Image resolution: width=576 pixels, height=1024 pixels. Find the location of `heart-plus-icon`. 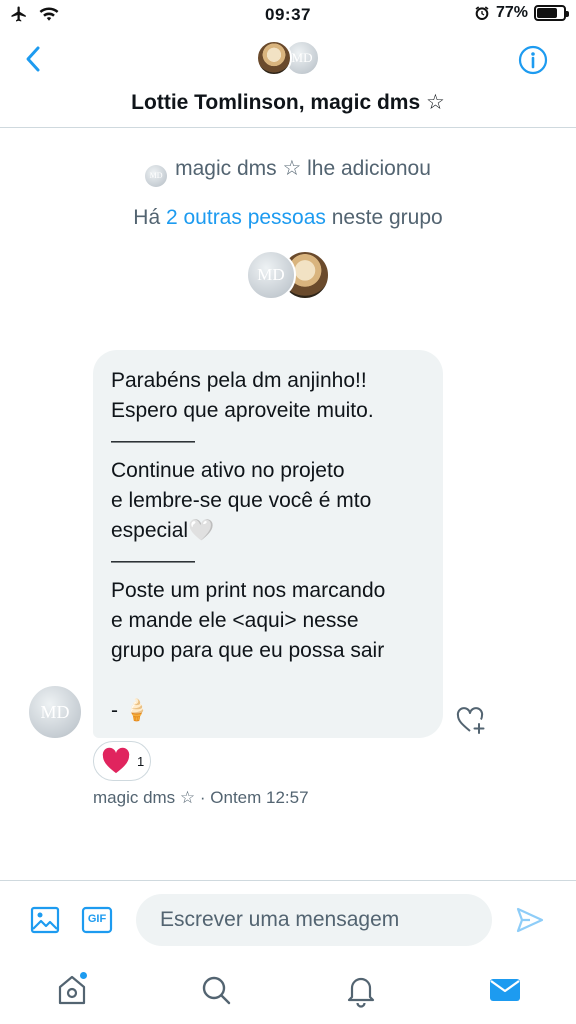

heart-plus-icon is located at coordinates (470, 720).